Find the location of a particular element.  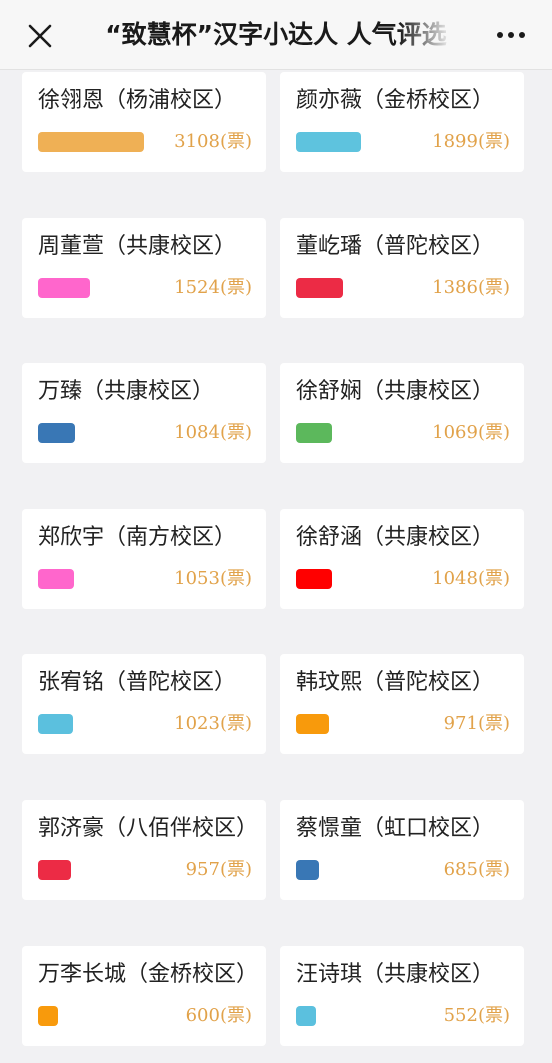

vote-count: 1386(票) is located at coordinates (471, 287).